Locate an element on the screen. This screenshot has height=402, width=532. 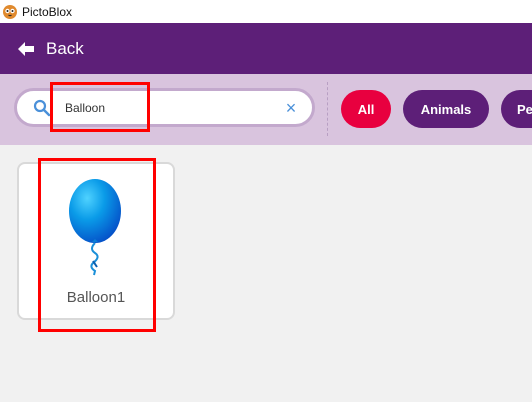
sprite-label: Balloon1 is located at coordinates (96, 297).